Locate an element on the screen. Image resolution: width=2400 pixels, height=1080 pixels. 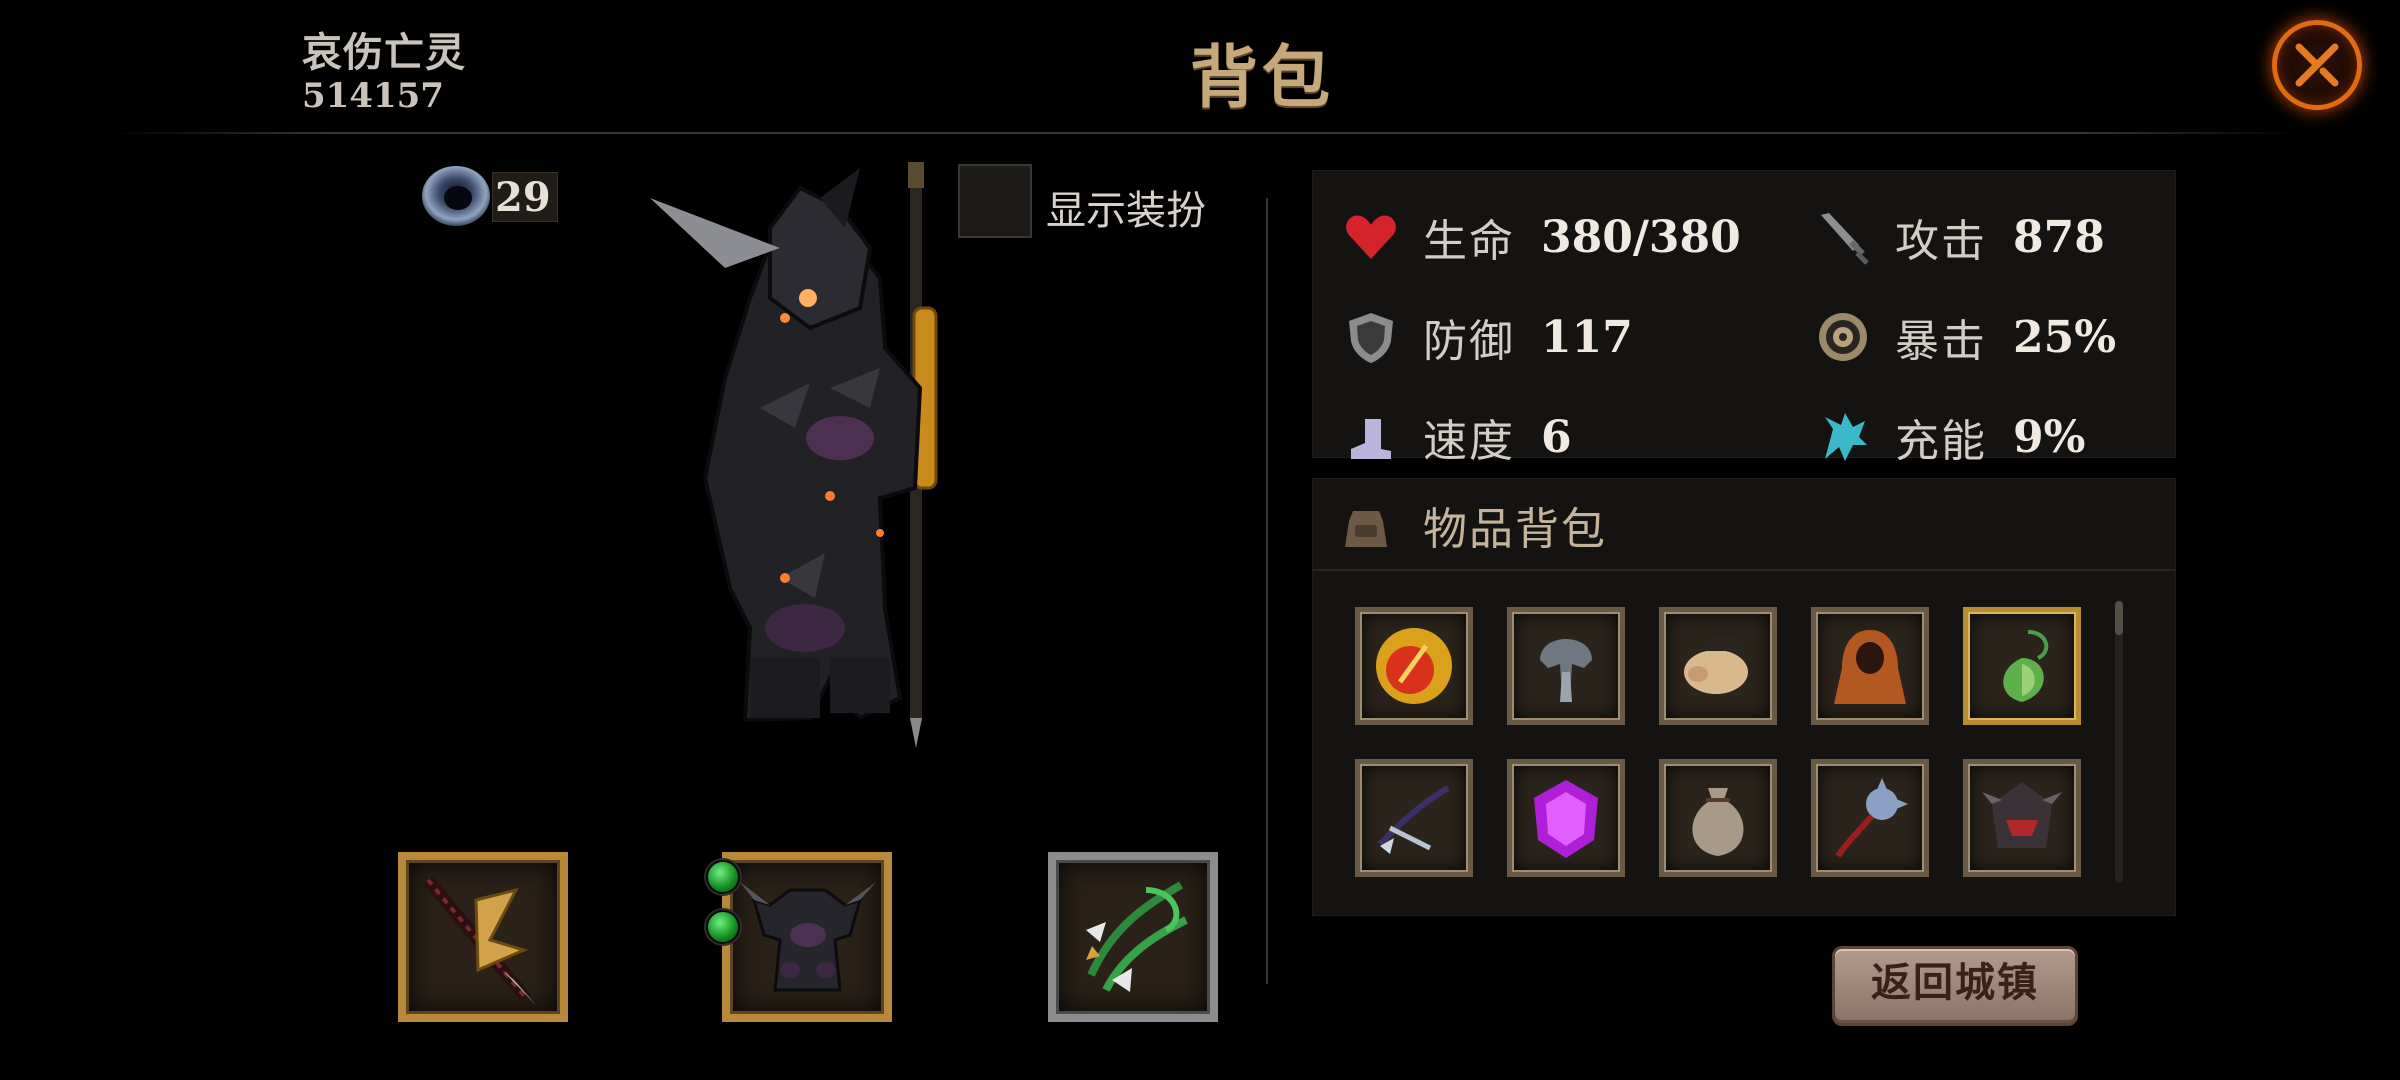
header-divider is located at coordinates (1205, 133).